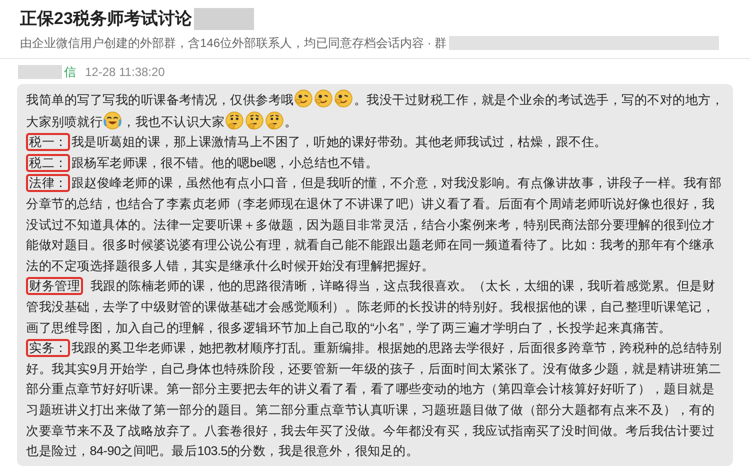 The height and width of the screenshot is (469, 750). I want to click on message-paragraph: 税一： 我是听葛姐的课，那上课激情马上不困了，听她的课好带劲。其他老师我试过，枯燥，跟不住。, so click(375, 142).